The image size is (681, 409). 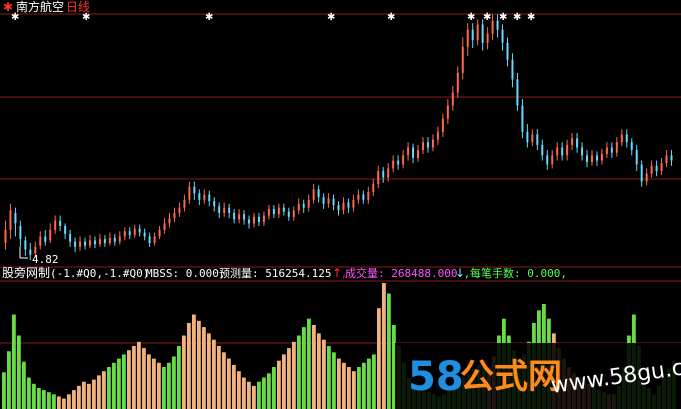 I want to click on app-icon: ✱, so click(x=8, y=7).